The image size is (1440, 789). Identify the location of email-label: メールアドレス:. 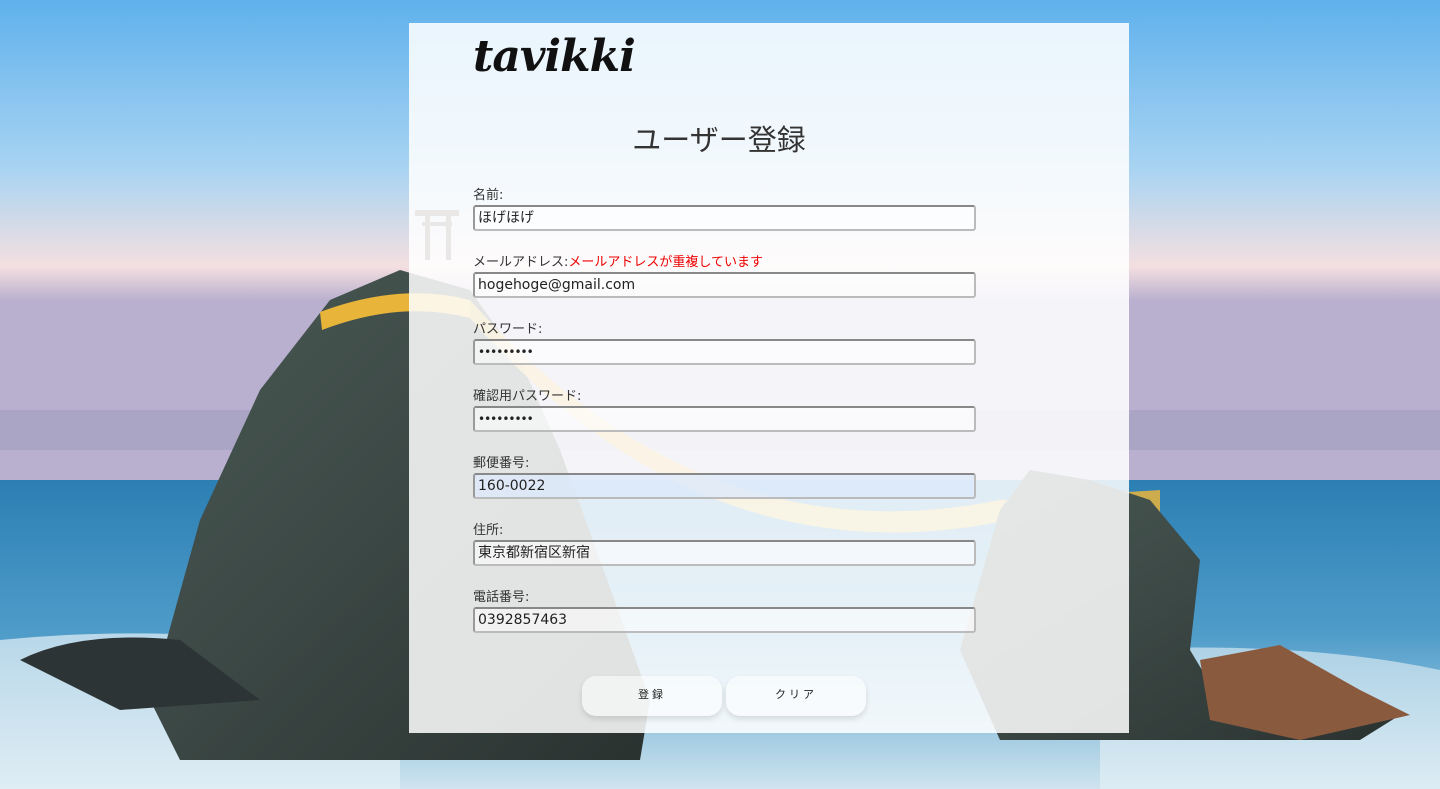
(521, 262).